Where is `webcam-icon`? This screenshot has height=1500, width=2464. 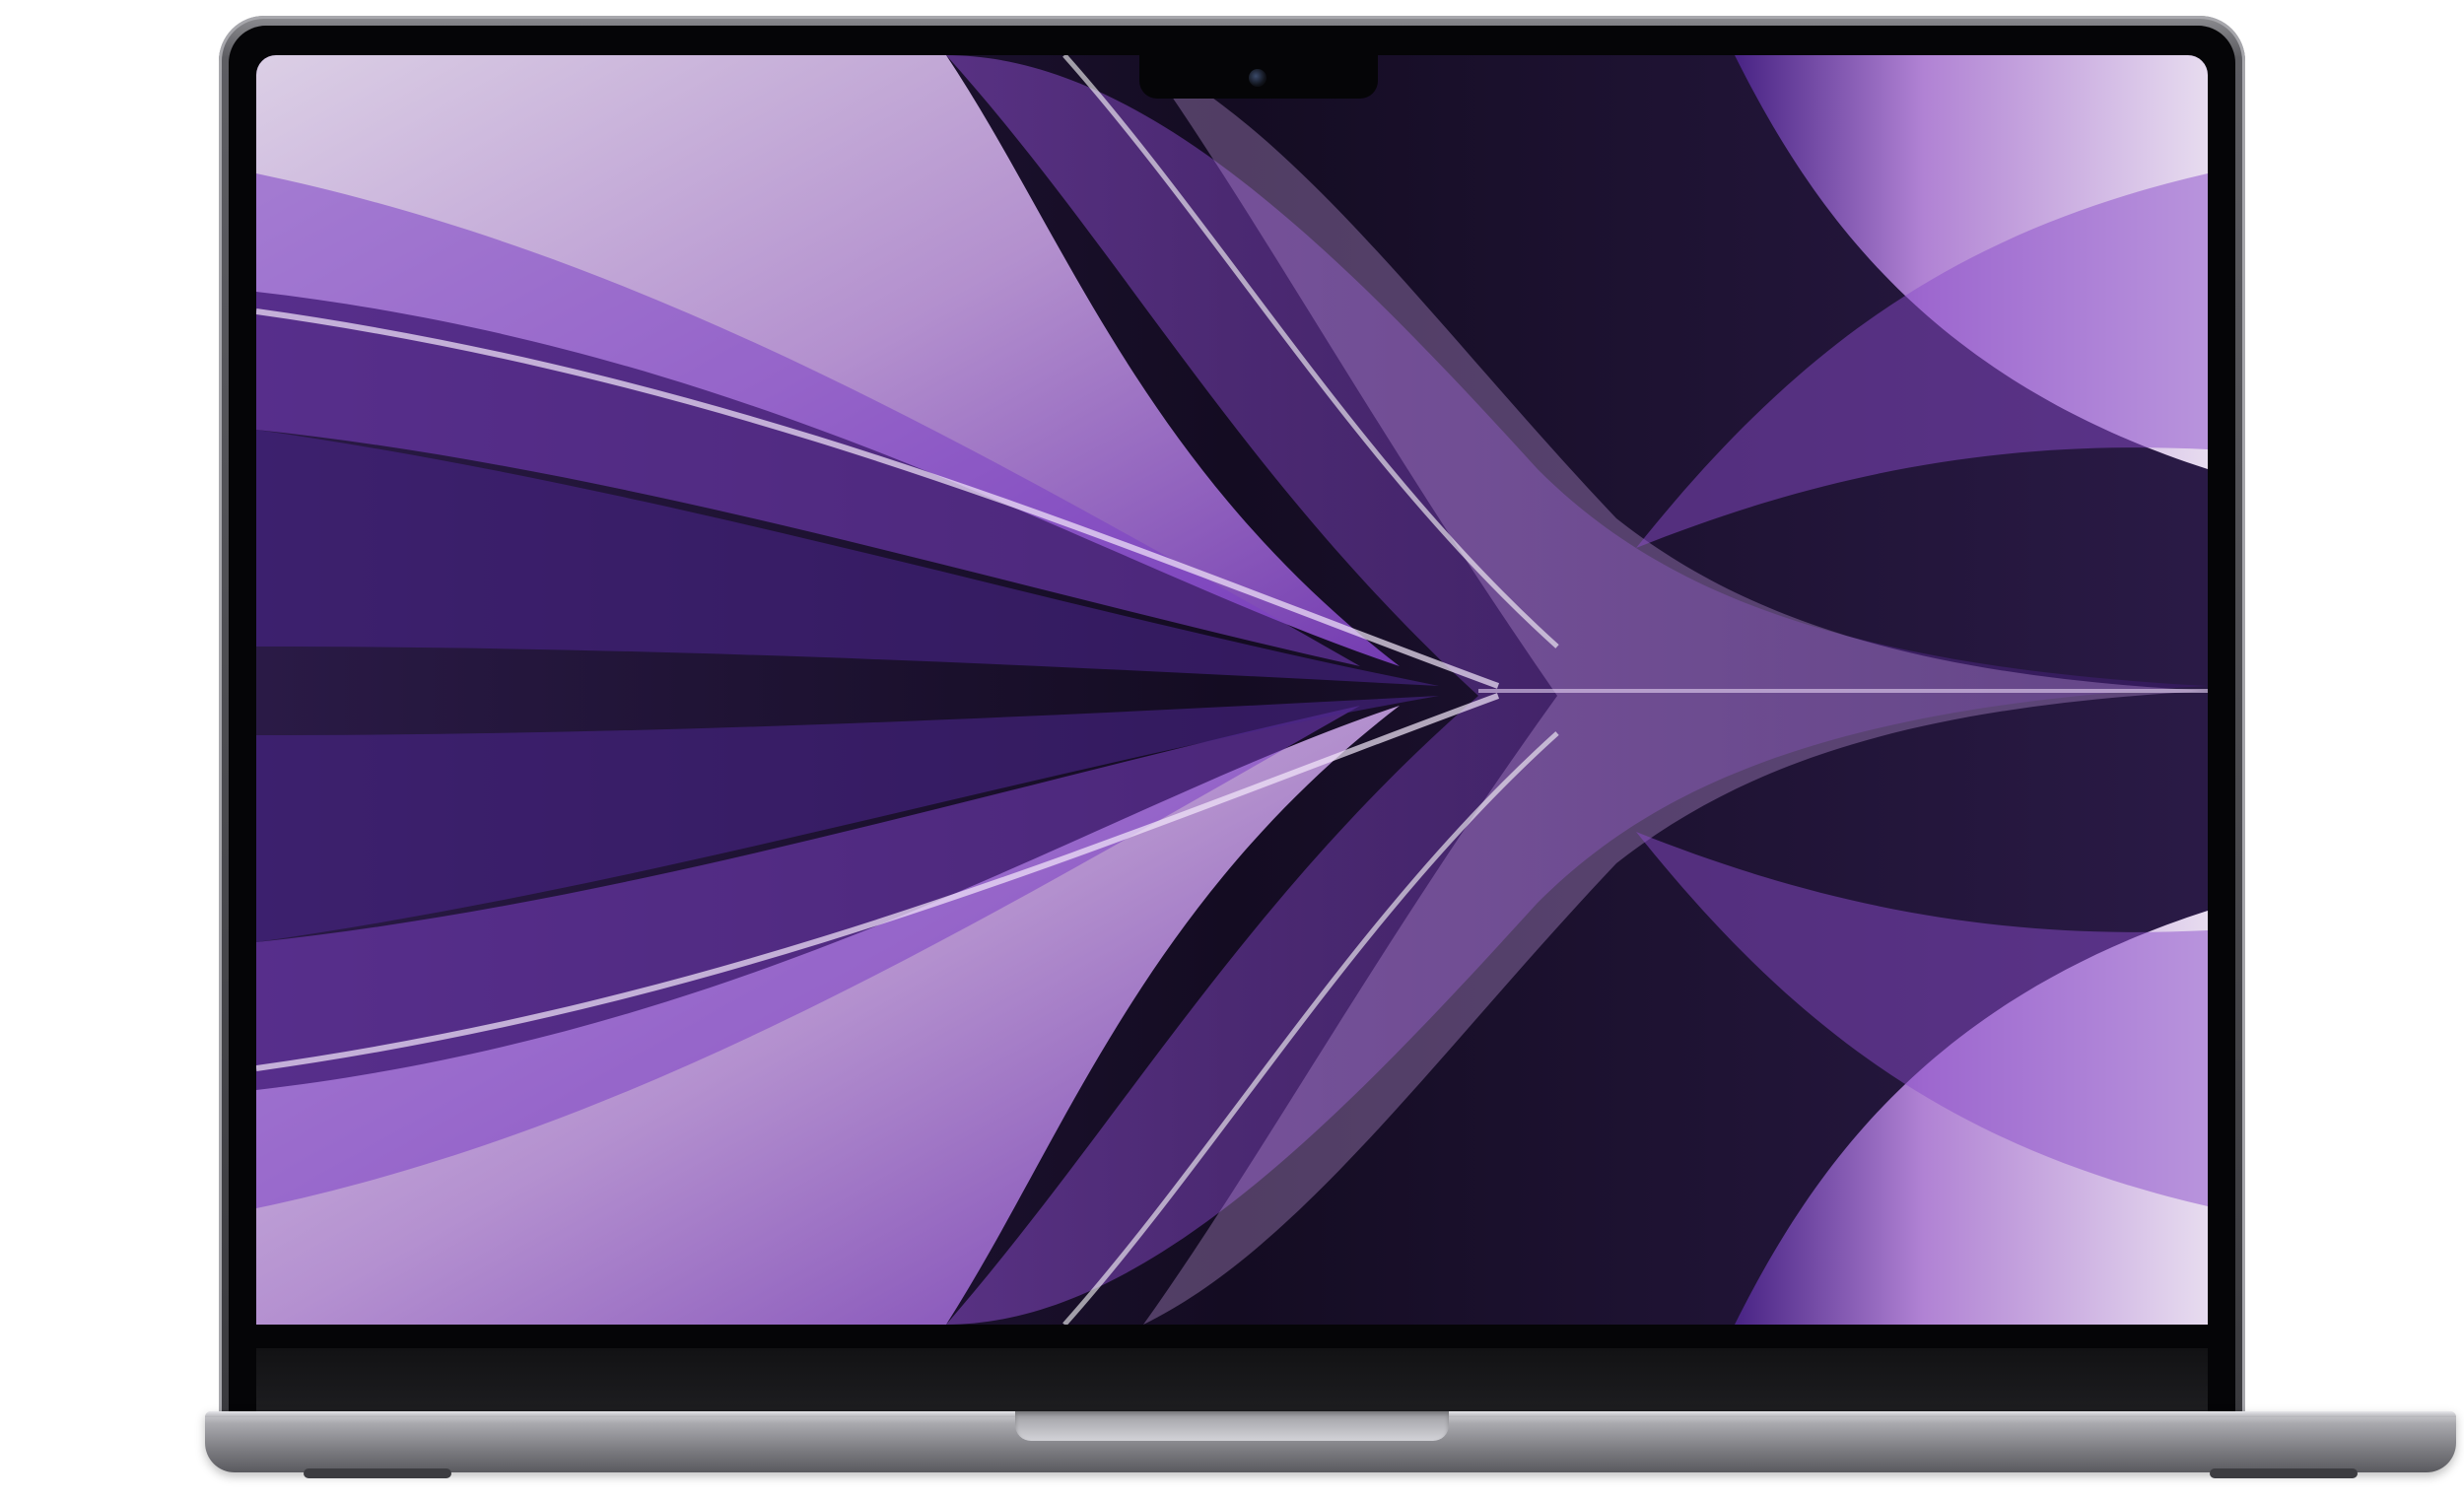 webcam-icon is located at coordinates (1257, 78).